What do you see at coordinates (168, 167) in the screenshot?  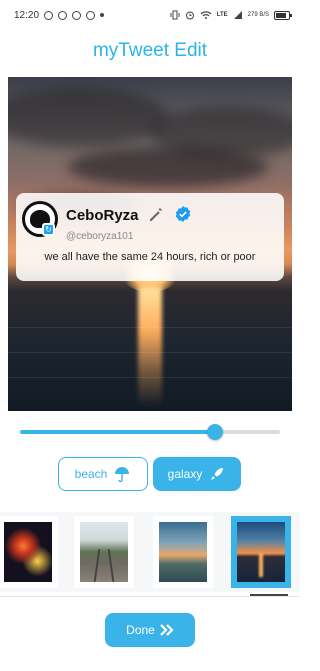 I see `cloud-shape` at bounding box center [168, 167].